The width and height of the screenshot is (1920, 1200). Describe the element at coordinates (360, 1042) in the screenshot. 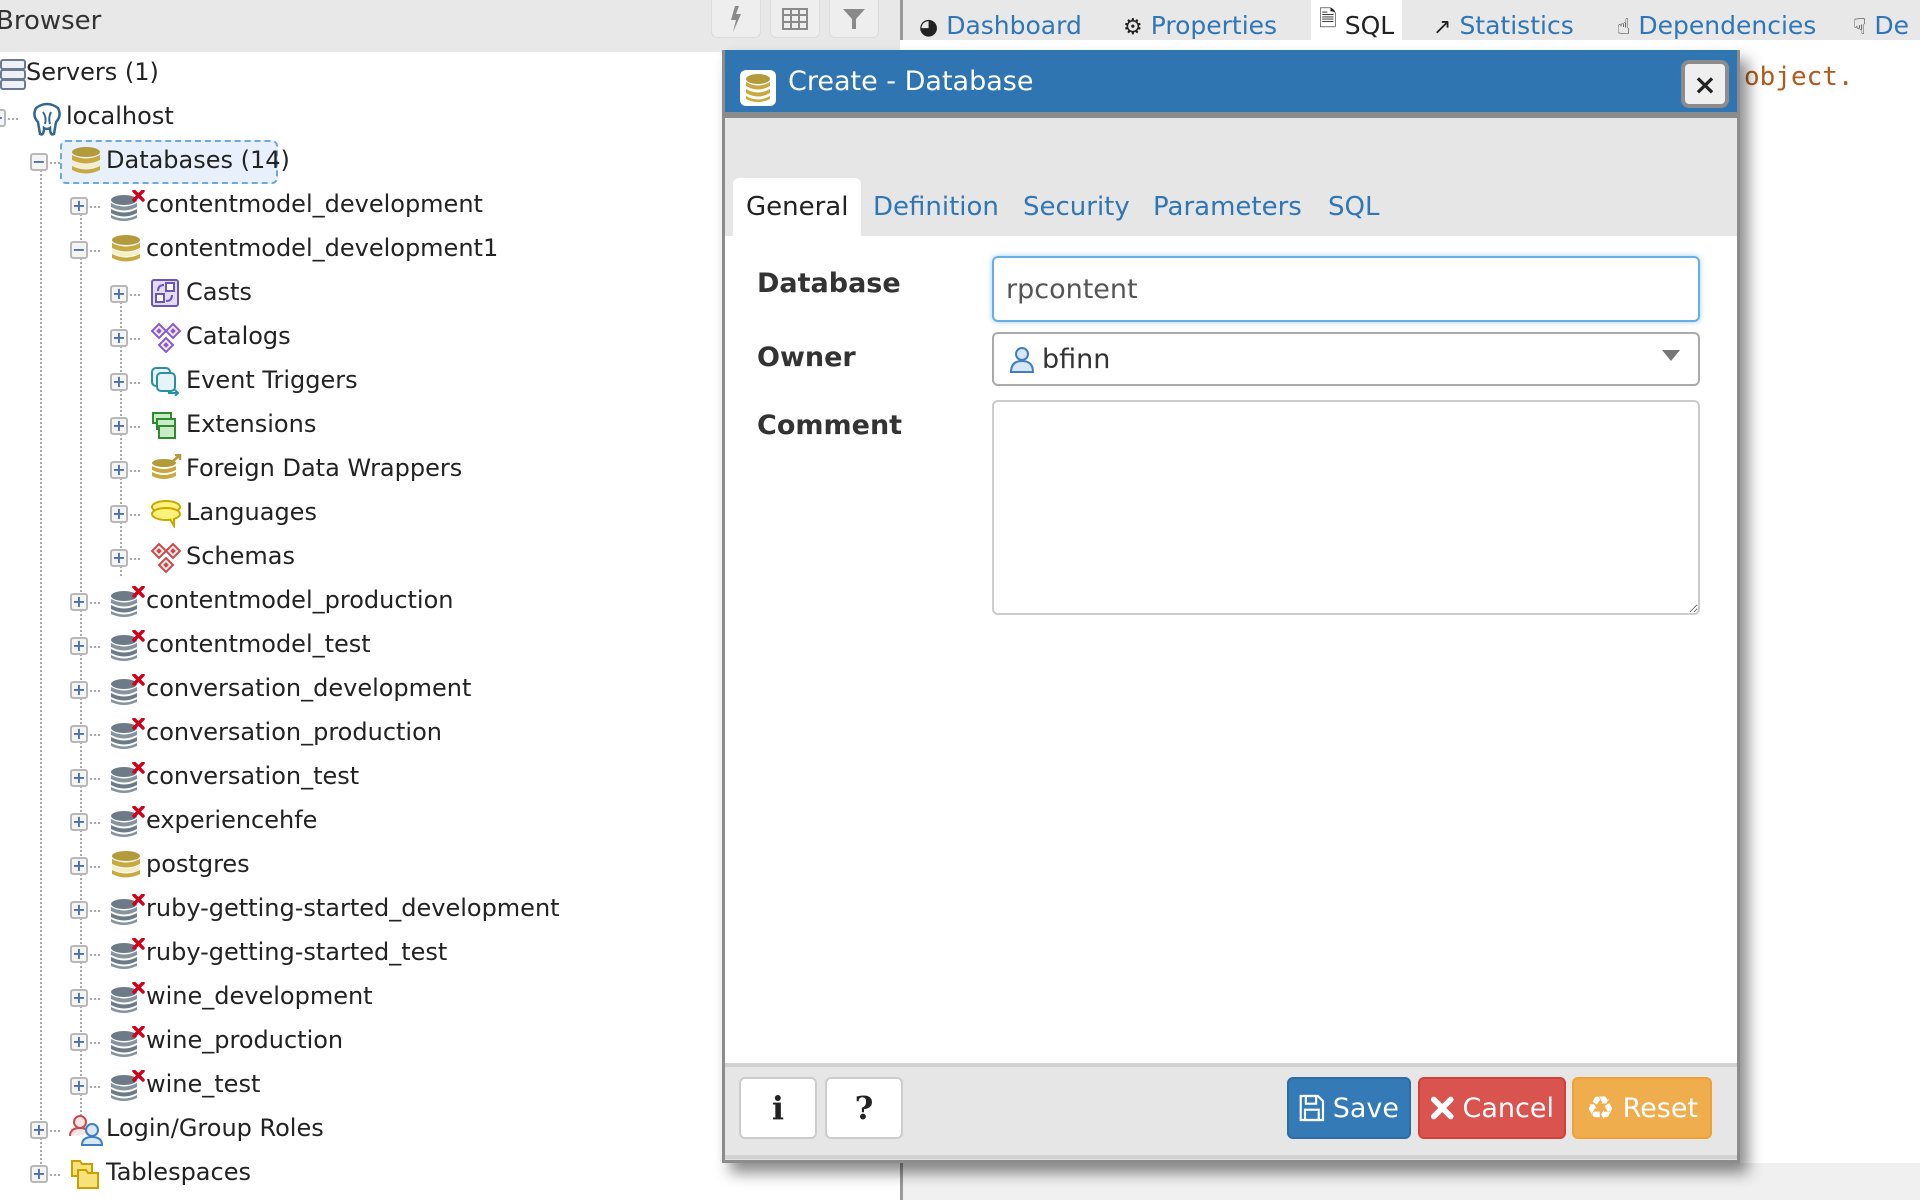

I see `tree-node-database: + wine_production` at that location.